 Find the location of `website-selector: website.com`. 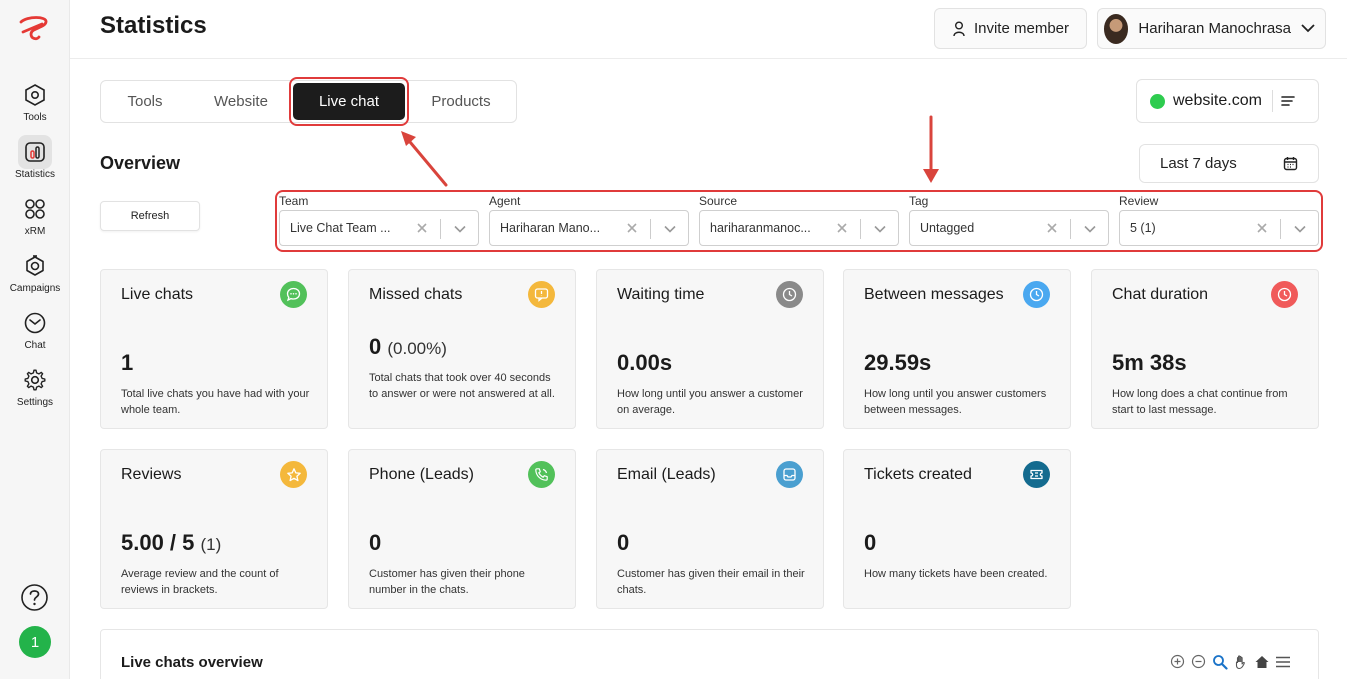

website-selector: website.com is located at coordinates (1227, 101).